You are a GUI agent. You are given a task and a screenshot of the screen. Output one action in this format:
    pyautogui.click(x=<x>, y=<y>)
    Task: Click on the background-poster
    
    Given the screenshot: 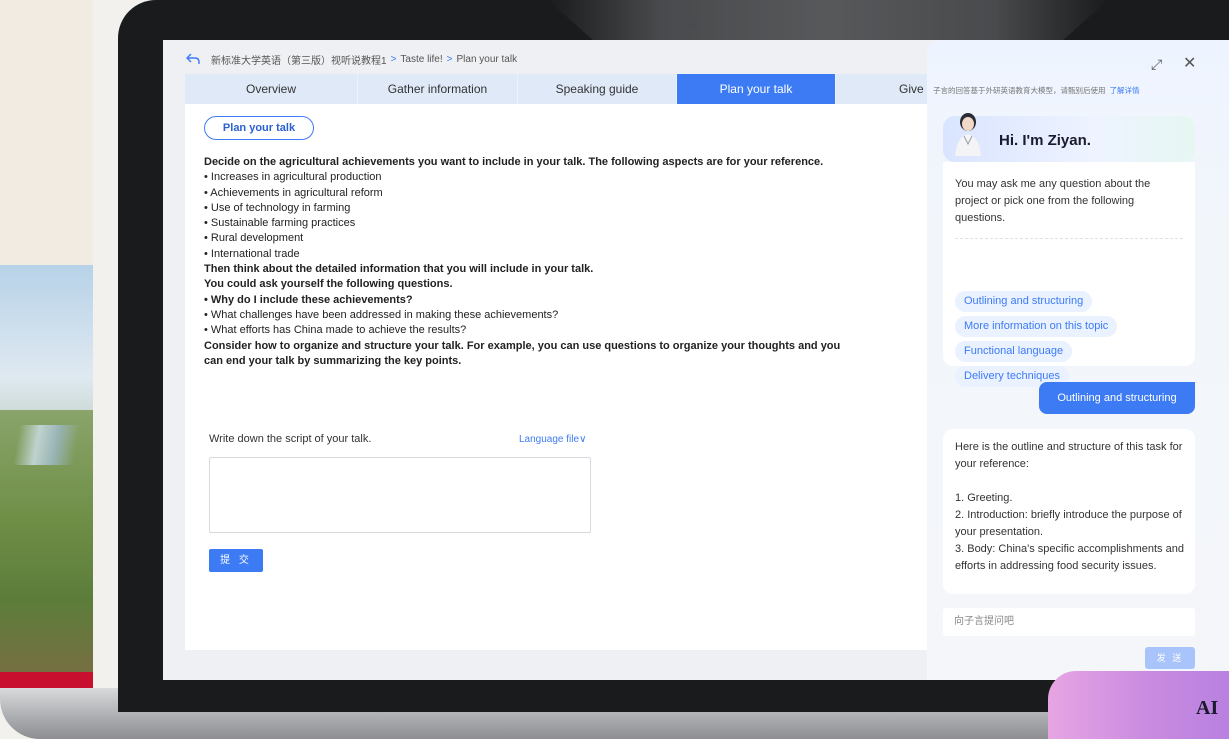 What is the action you would take?
    pyautogui.click(x=46, y=346)
    